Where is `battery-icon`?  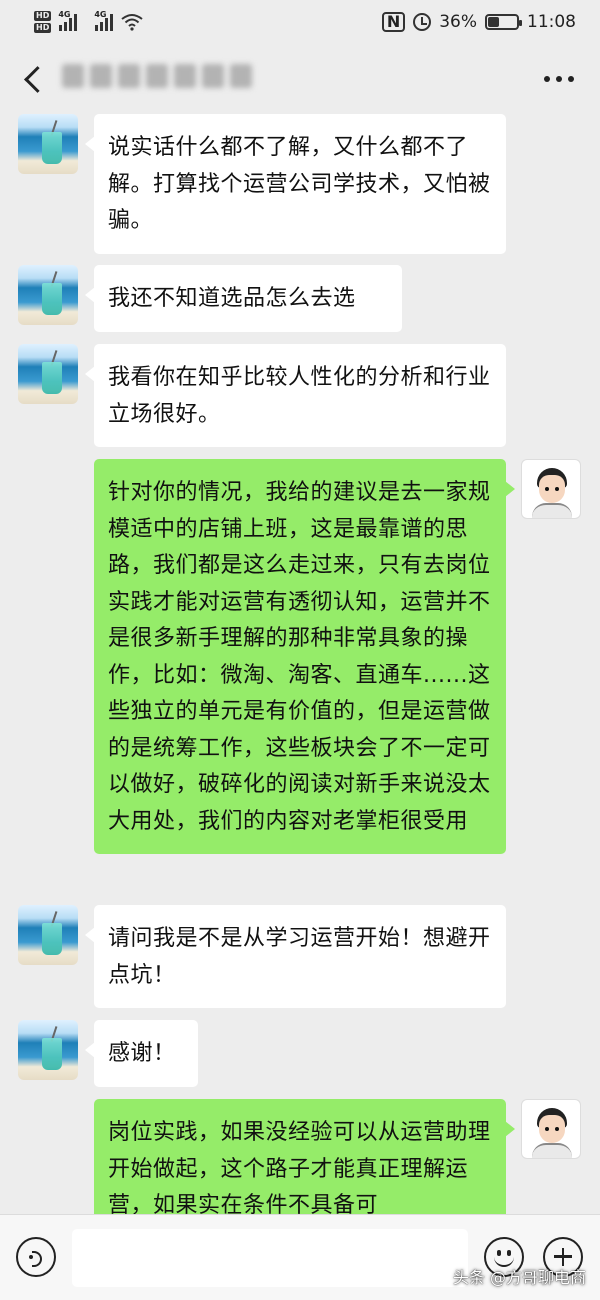
battery-icon is located at coordinates (503, 22).